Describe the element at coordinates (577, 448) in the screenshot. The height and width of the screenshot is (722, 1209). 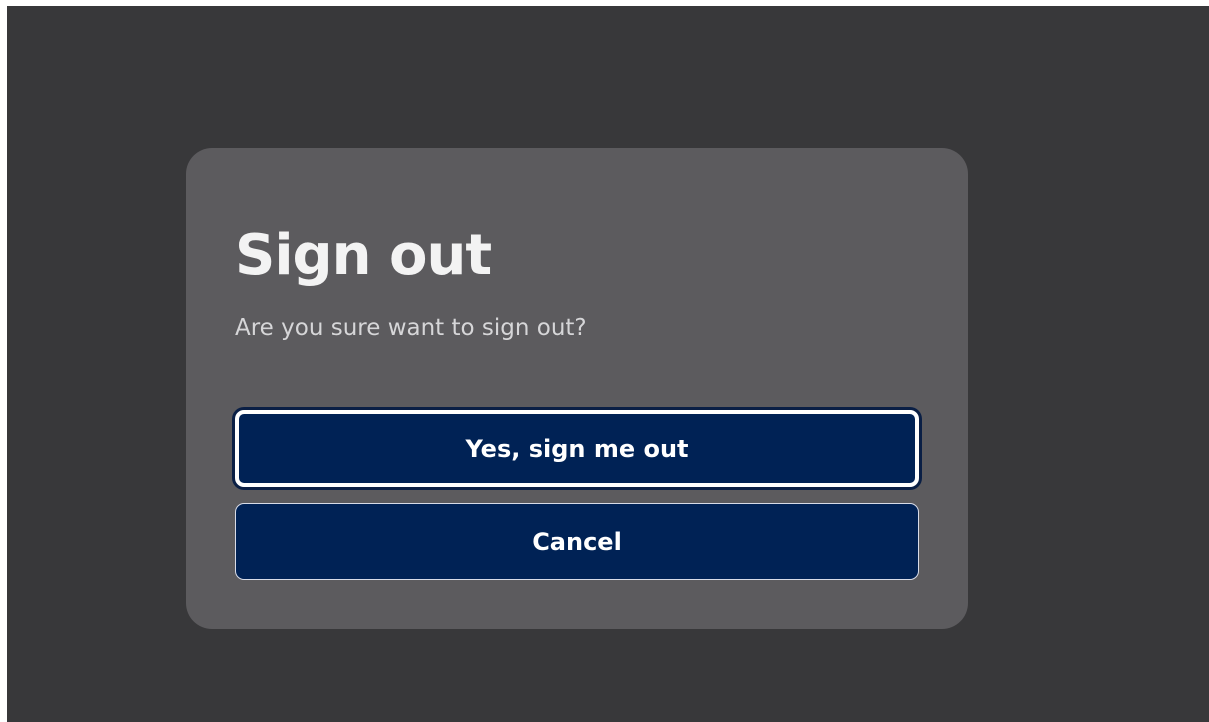
I see `confirm-sign-out-button: Yes, sign me out` at that location.